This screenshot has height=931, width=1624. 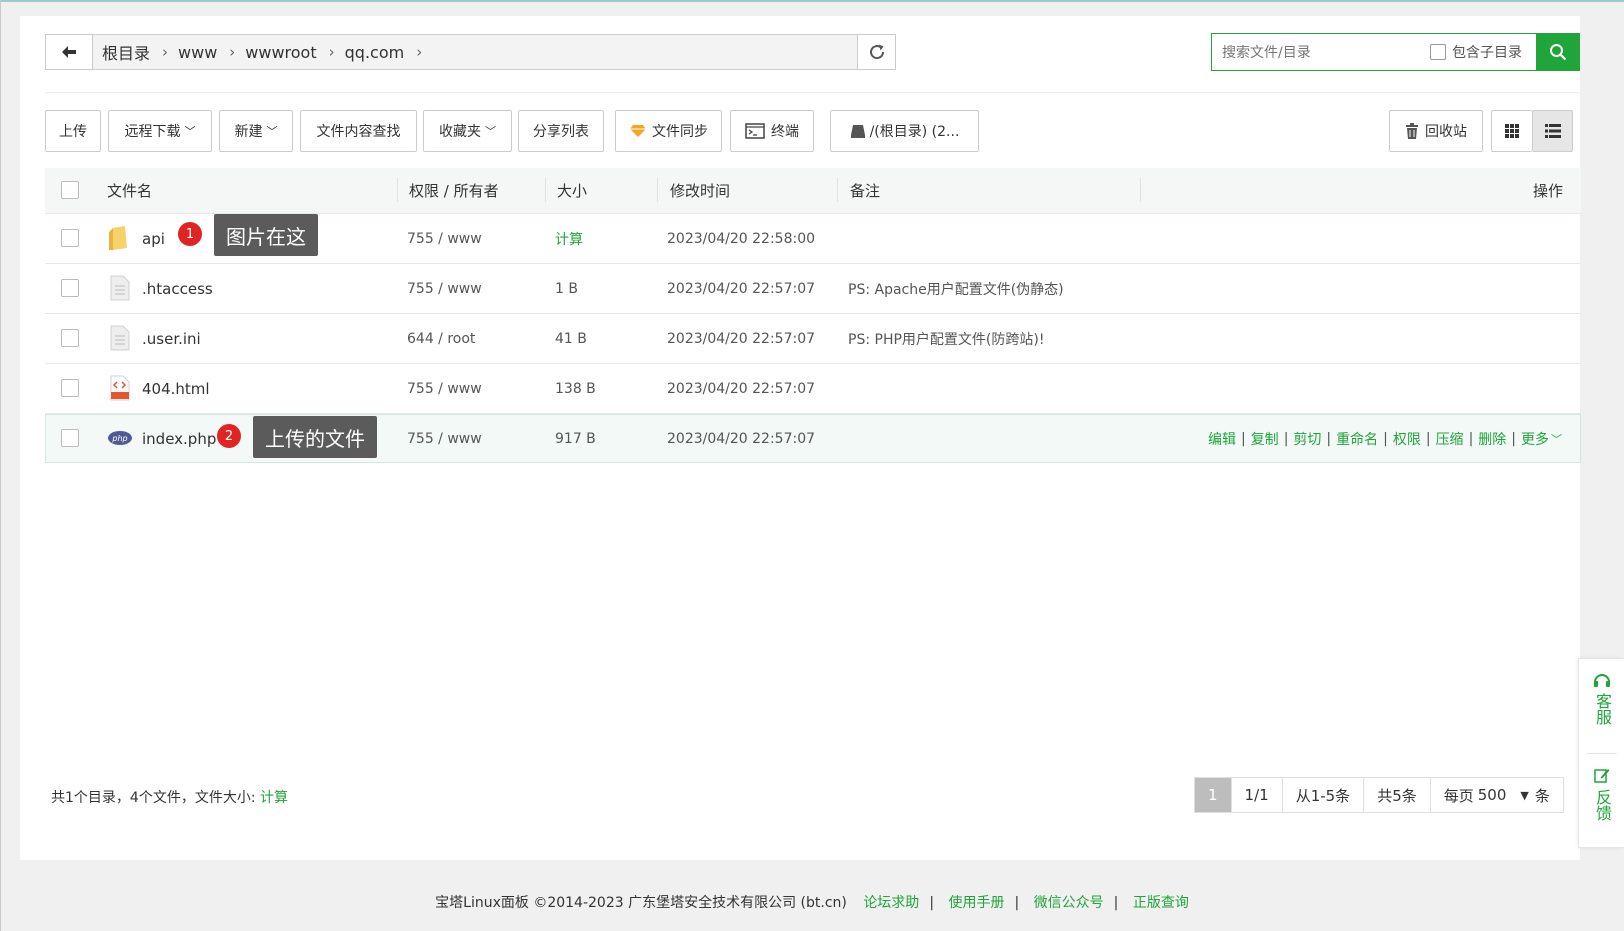 I want to click on include-subdir-toggle: 包含子目录, so click(x=1476, y=52).